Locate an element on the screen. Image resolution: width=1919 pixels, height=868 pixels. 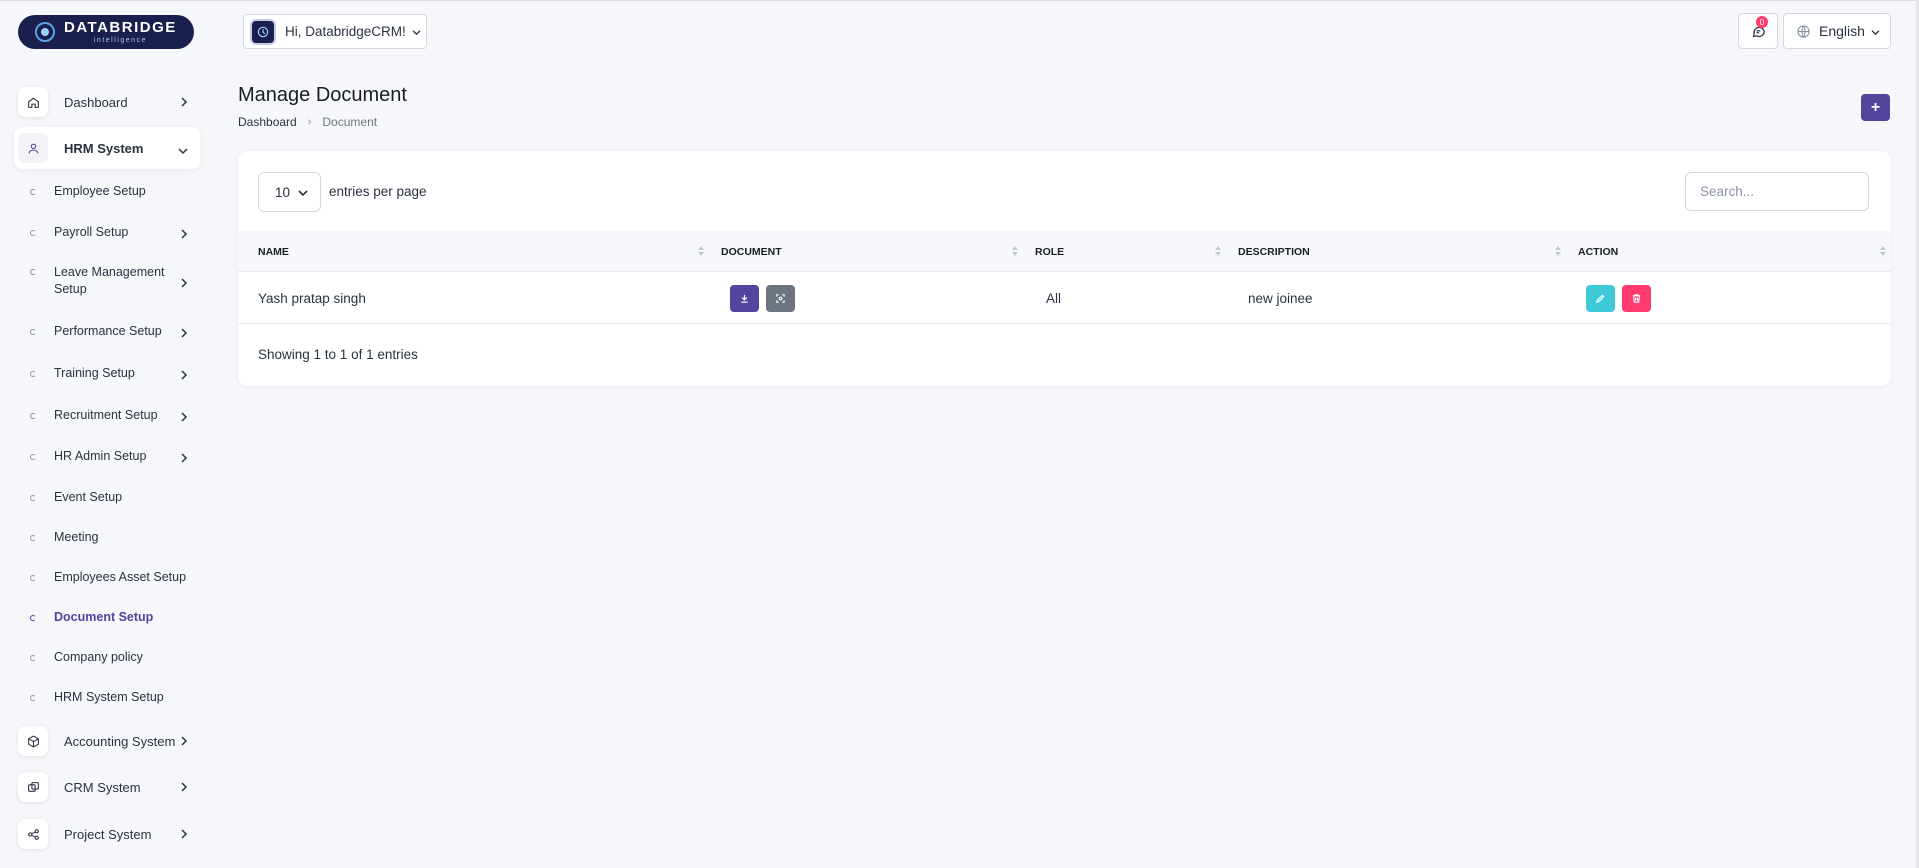
sidebar-item-crm-system: CRM System is located at coordinates (107, 787).